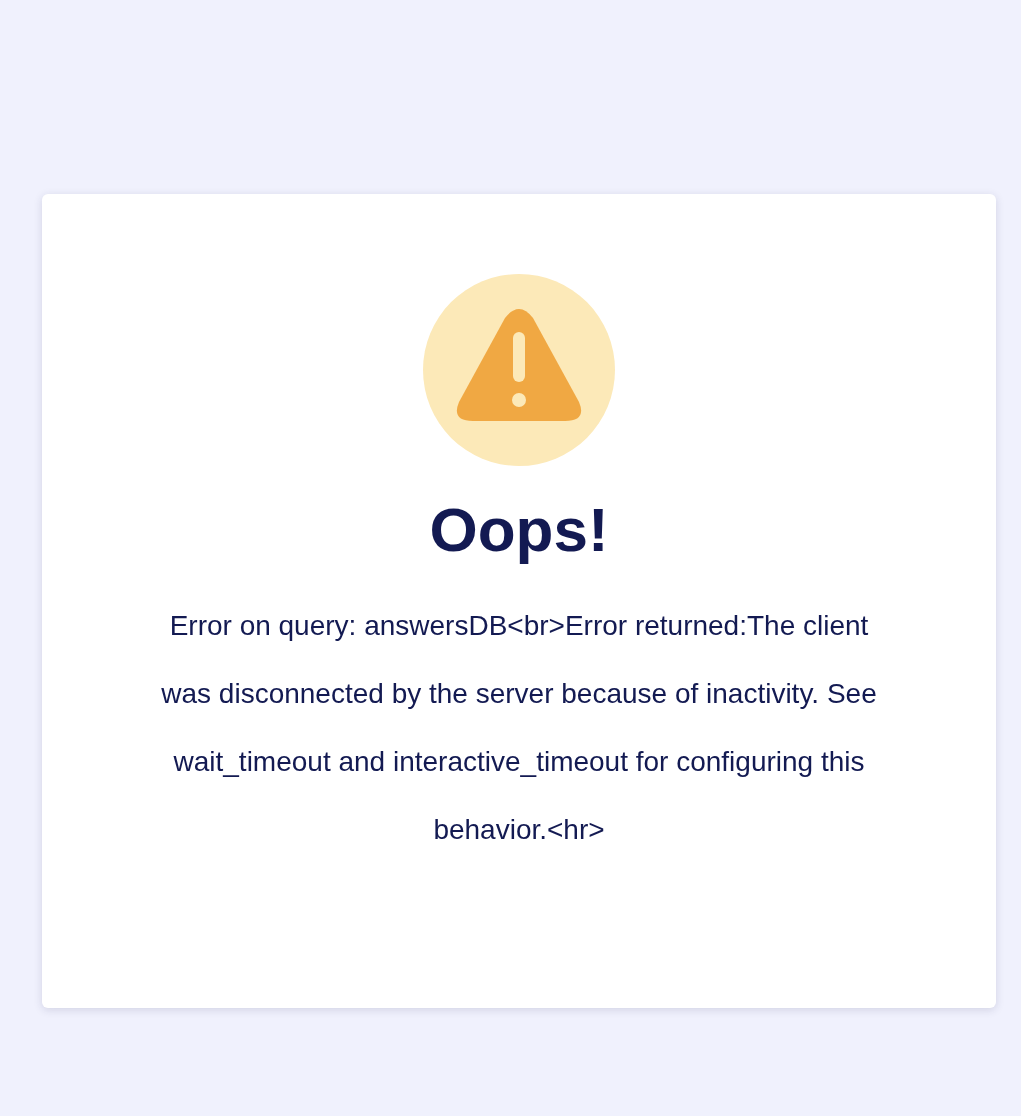 The image size is (1021, 1116). What do you see at coordinates (519, 728) in the screenshot?
I see `error-message: Error on query: answersDB<br>Error returned:The client was disconnected by the server because of inactivity. See wait_timeout and interactive_timeout for configuring this behavior.<hr>` at bounding box center [519, 728].